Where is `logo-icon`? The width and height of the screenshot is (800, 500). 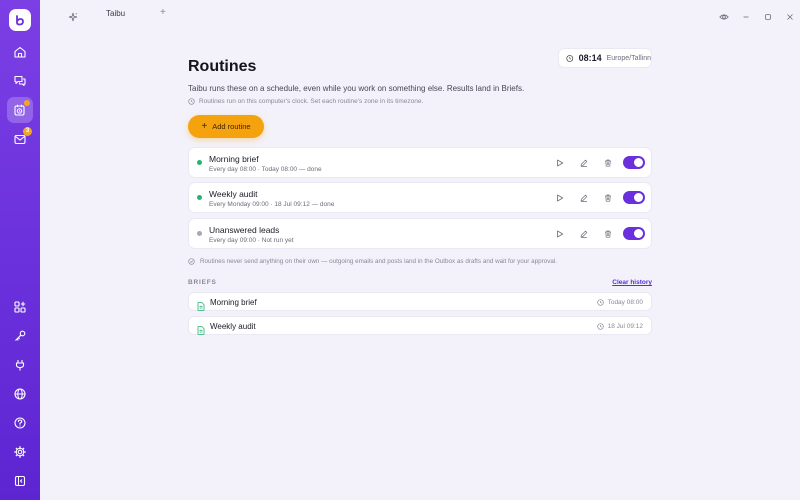
logo-icon is located at coordinates (20, 20).